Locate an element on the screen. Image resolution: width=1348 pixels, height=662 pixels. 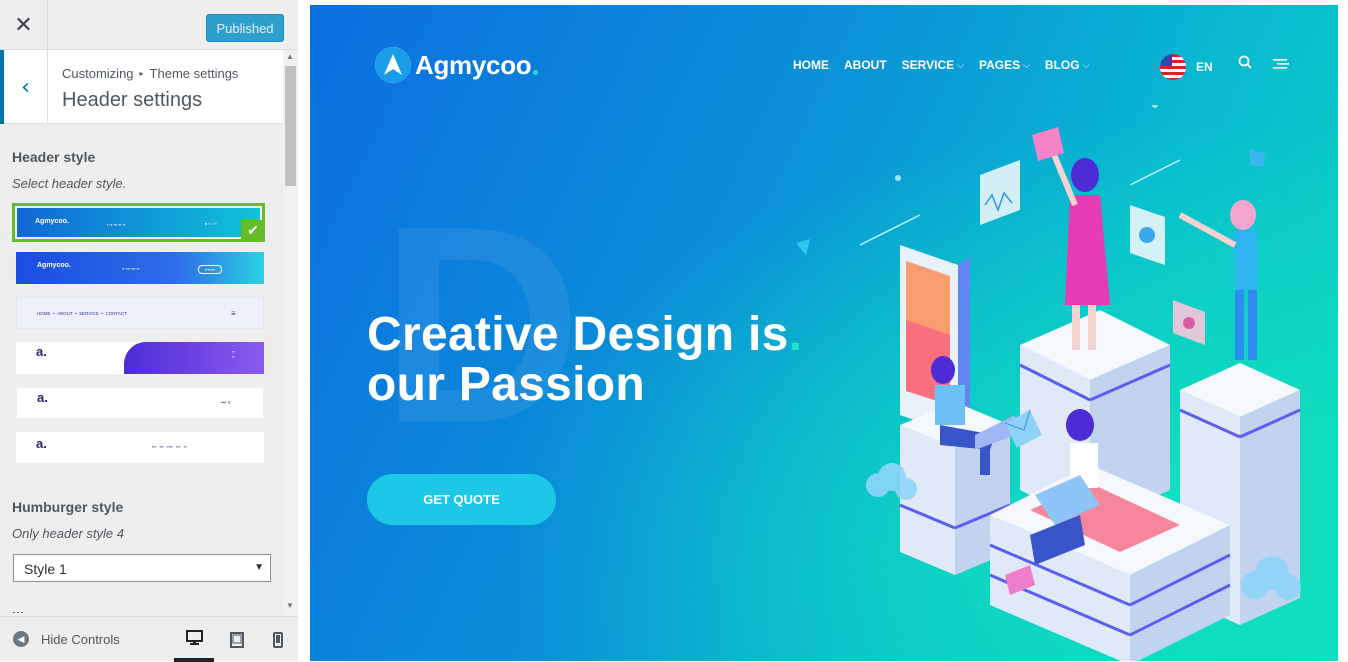
nav-service: SERVICE ⌵ is located at coordinates (933, 65).